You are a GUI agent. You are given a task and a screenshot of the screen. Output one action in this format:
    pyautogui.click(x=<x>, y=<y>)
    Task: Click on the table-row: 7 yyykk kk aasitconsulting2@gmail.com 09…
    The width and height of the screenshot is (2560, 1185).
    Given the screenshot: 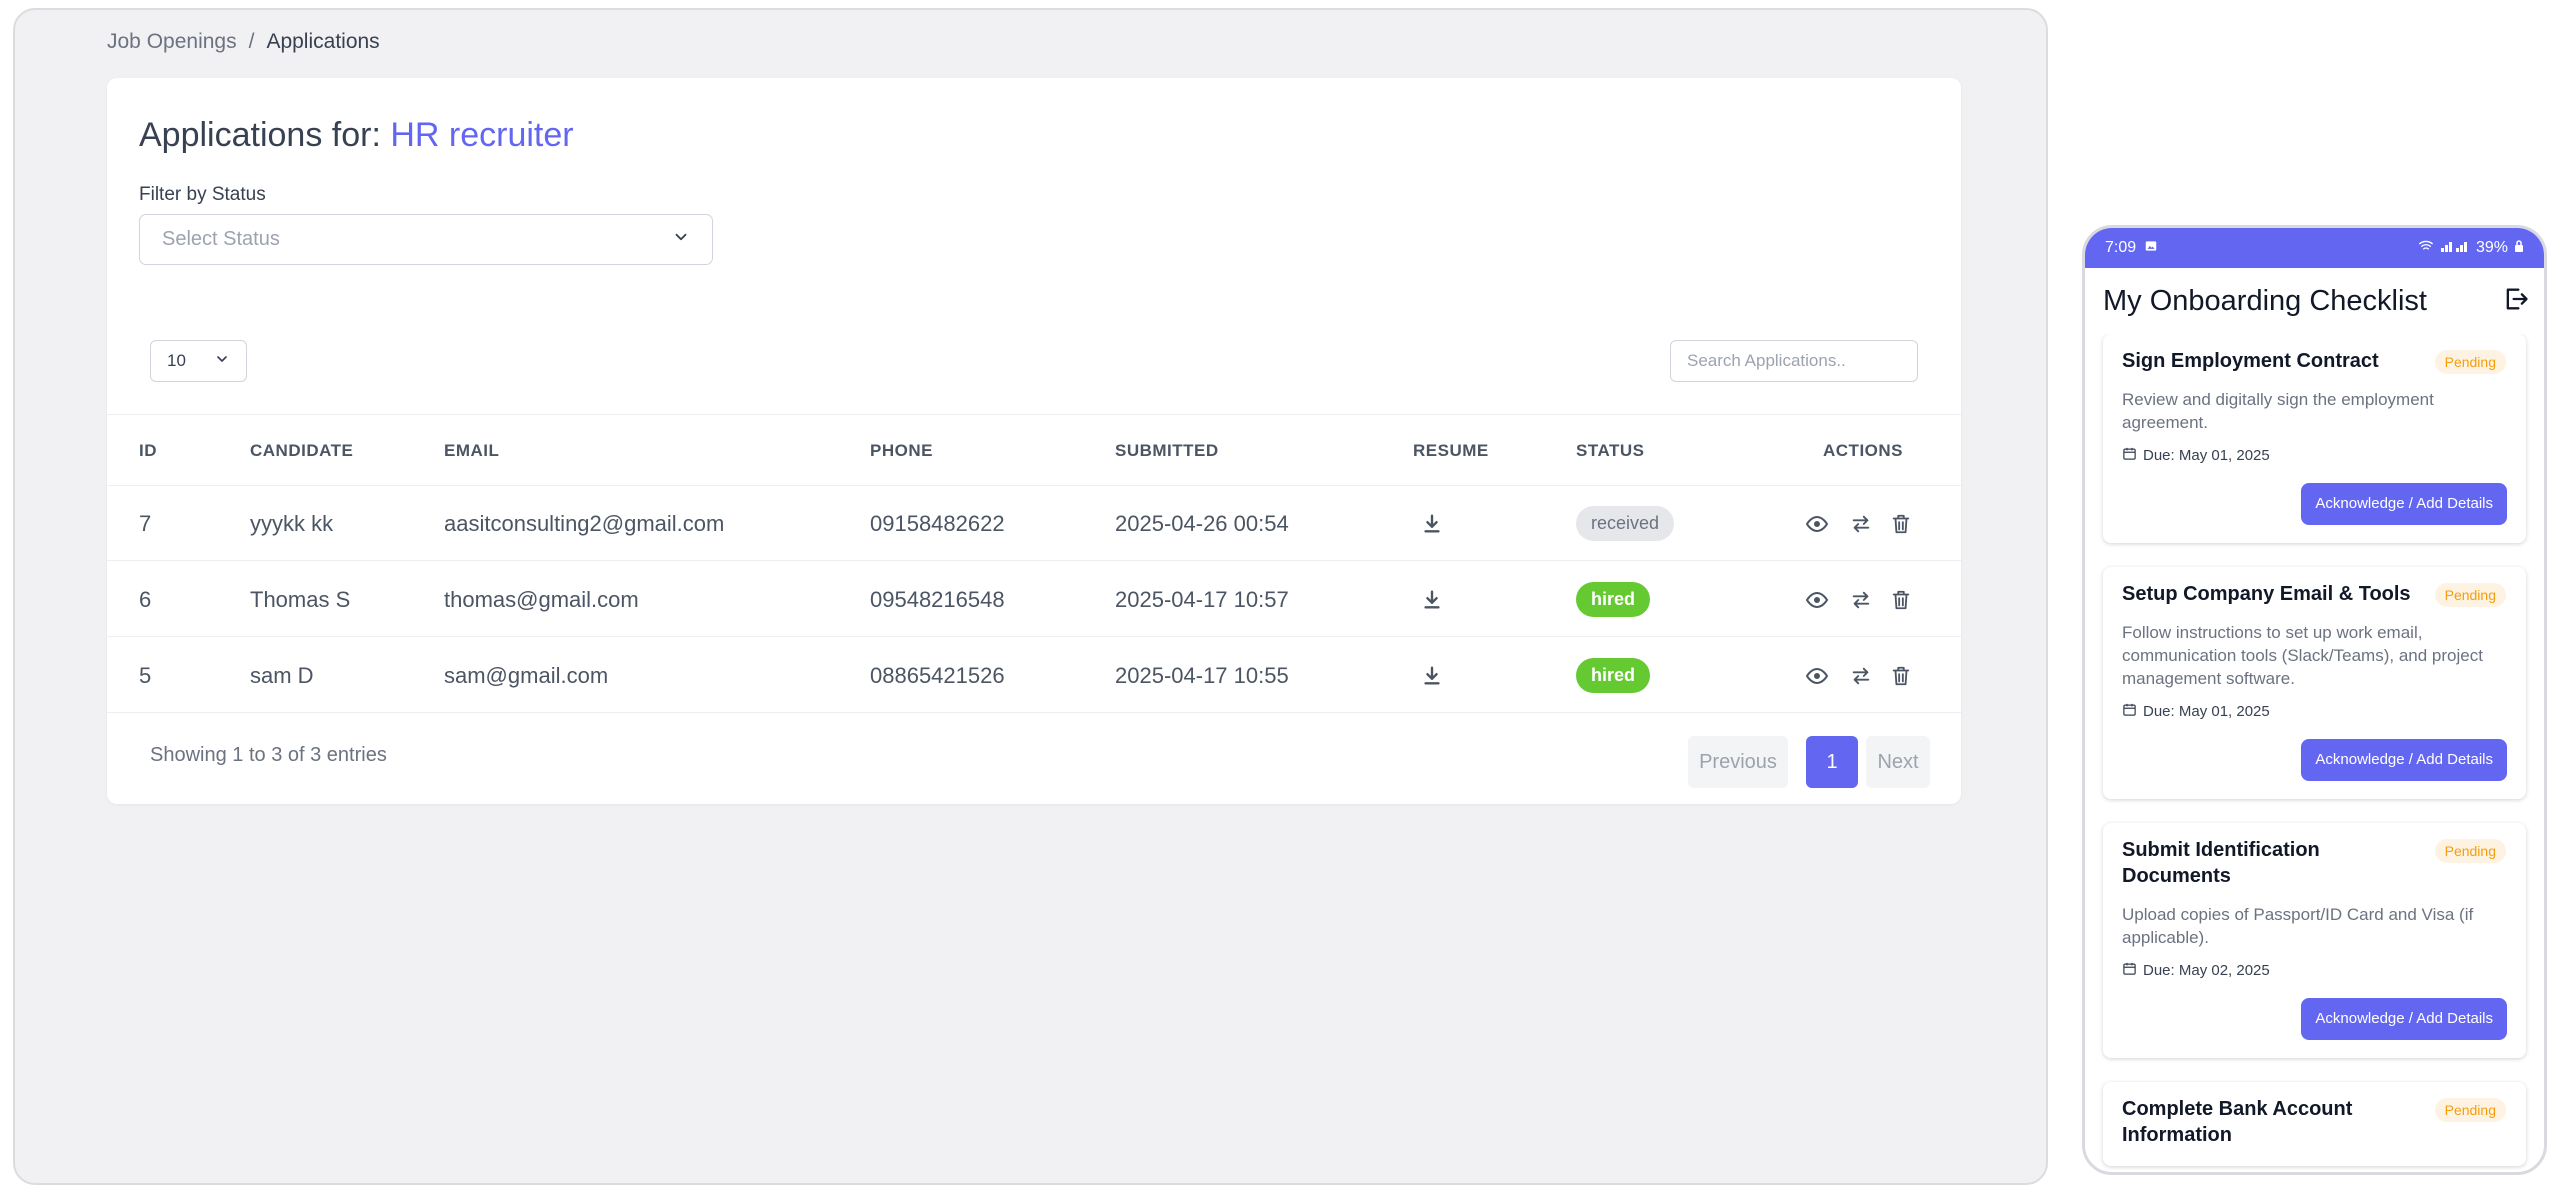 What is the action you would take?
    pyautogui.click(x=1034, y=523)
    